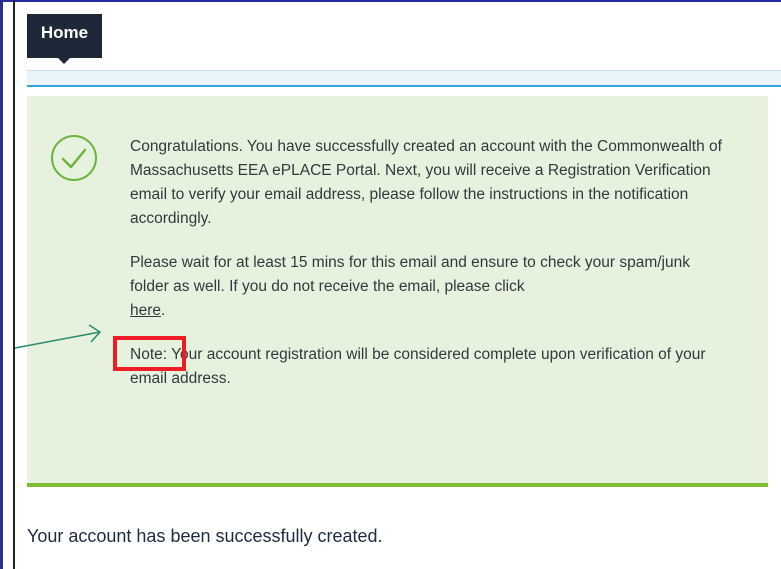  Describe the element at coordinates (145, 310) in the screenshot. I see `resend-email-link: here` at that location.